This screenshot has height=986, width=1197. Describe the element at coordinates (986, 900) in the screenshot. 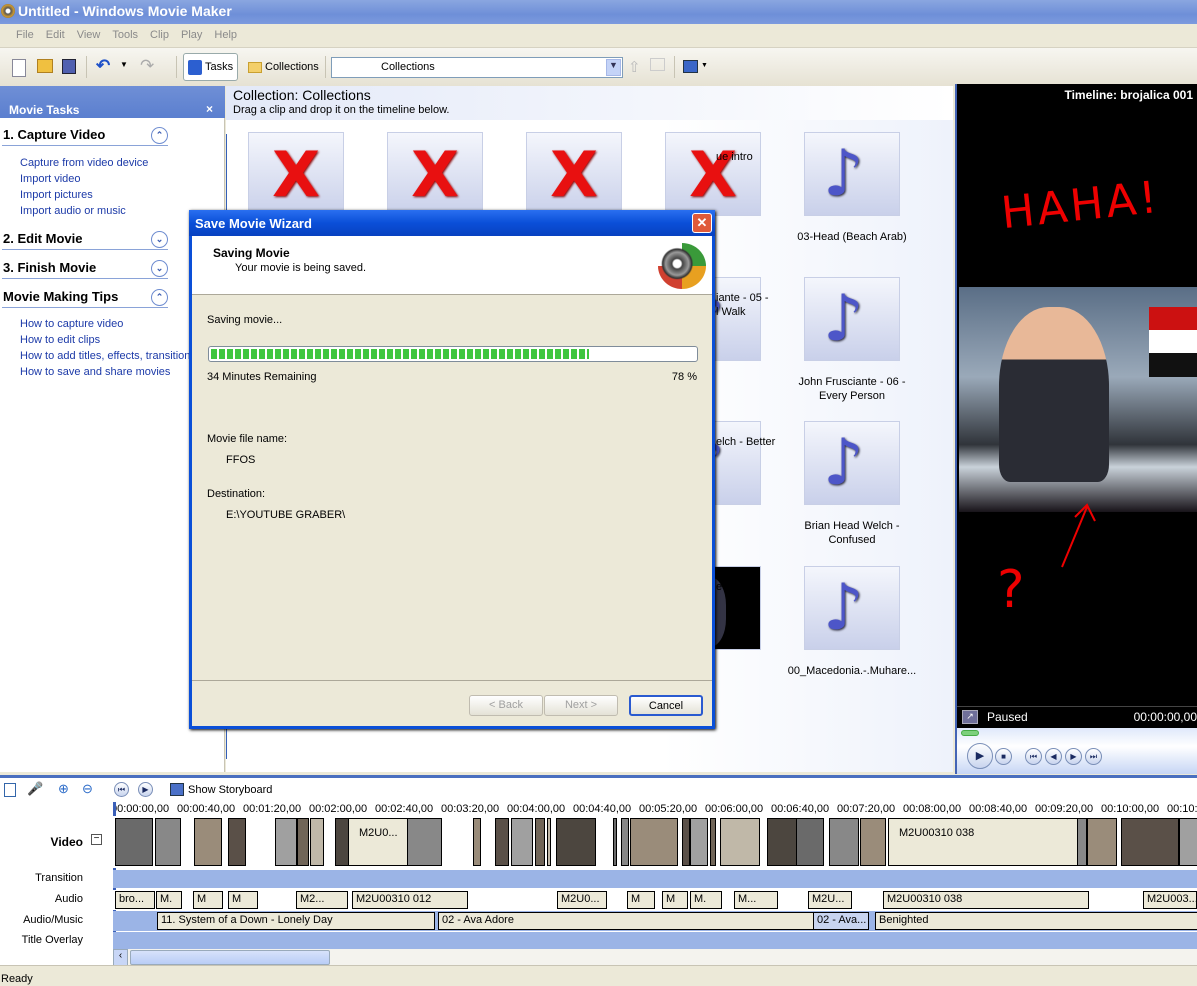

I see `audio-clip: M2U00310 038` at that location.